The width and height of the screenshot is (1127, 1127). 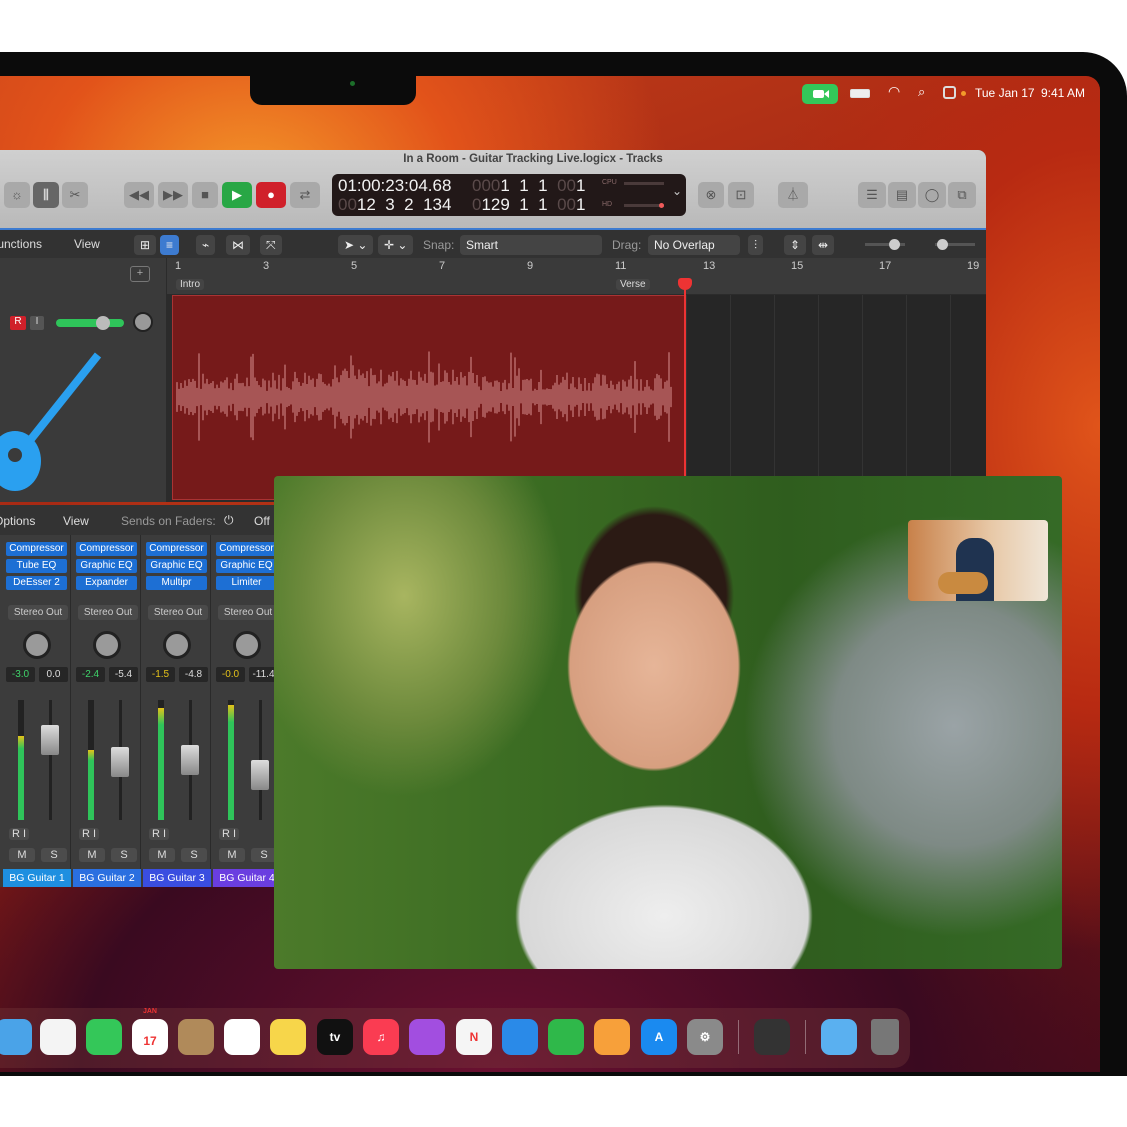 I want to click on forward-button: ▶▶, so click(x=173, y=195).